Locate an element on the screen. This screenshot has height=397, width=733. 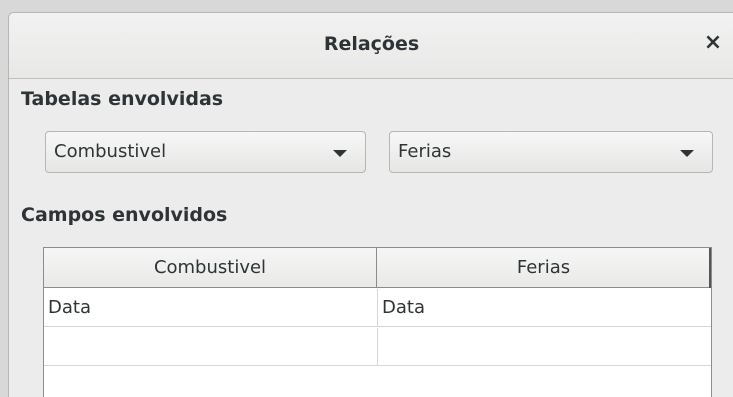
right-table-value: Ferias is located at coordinates (425, 151).